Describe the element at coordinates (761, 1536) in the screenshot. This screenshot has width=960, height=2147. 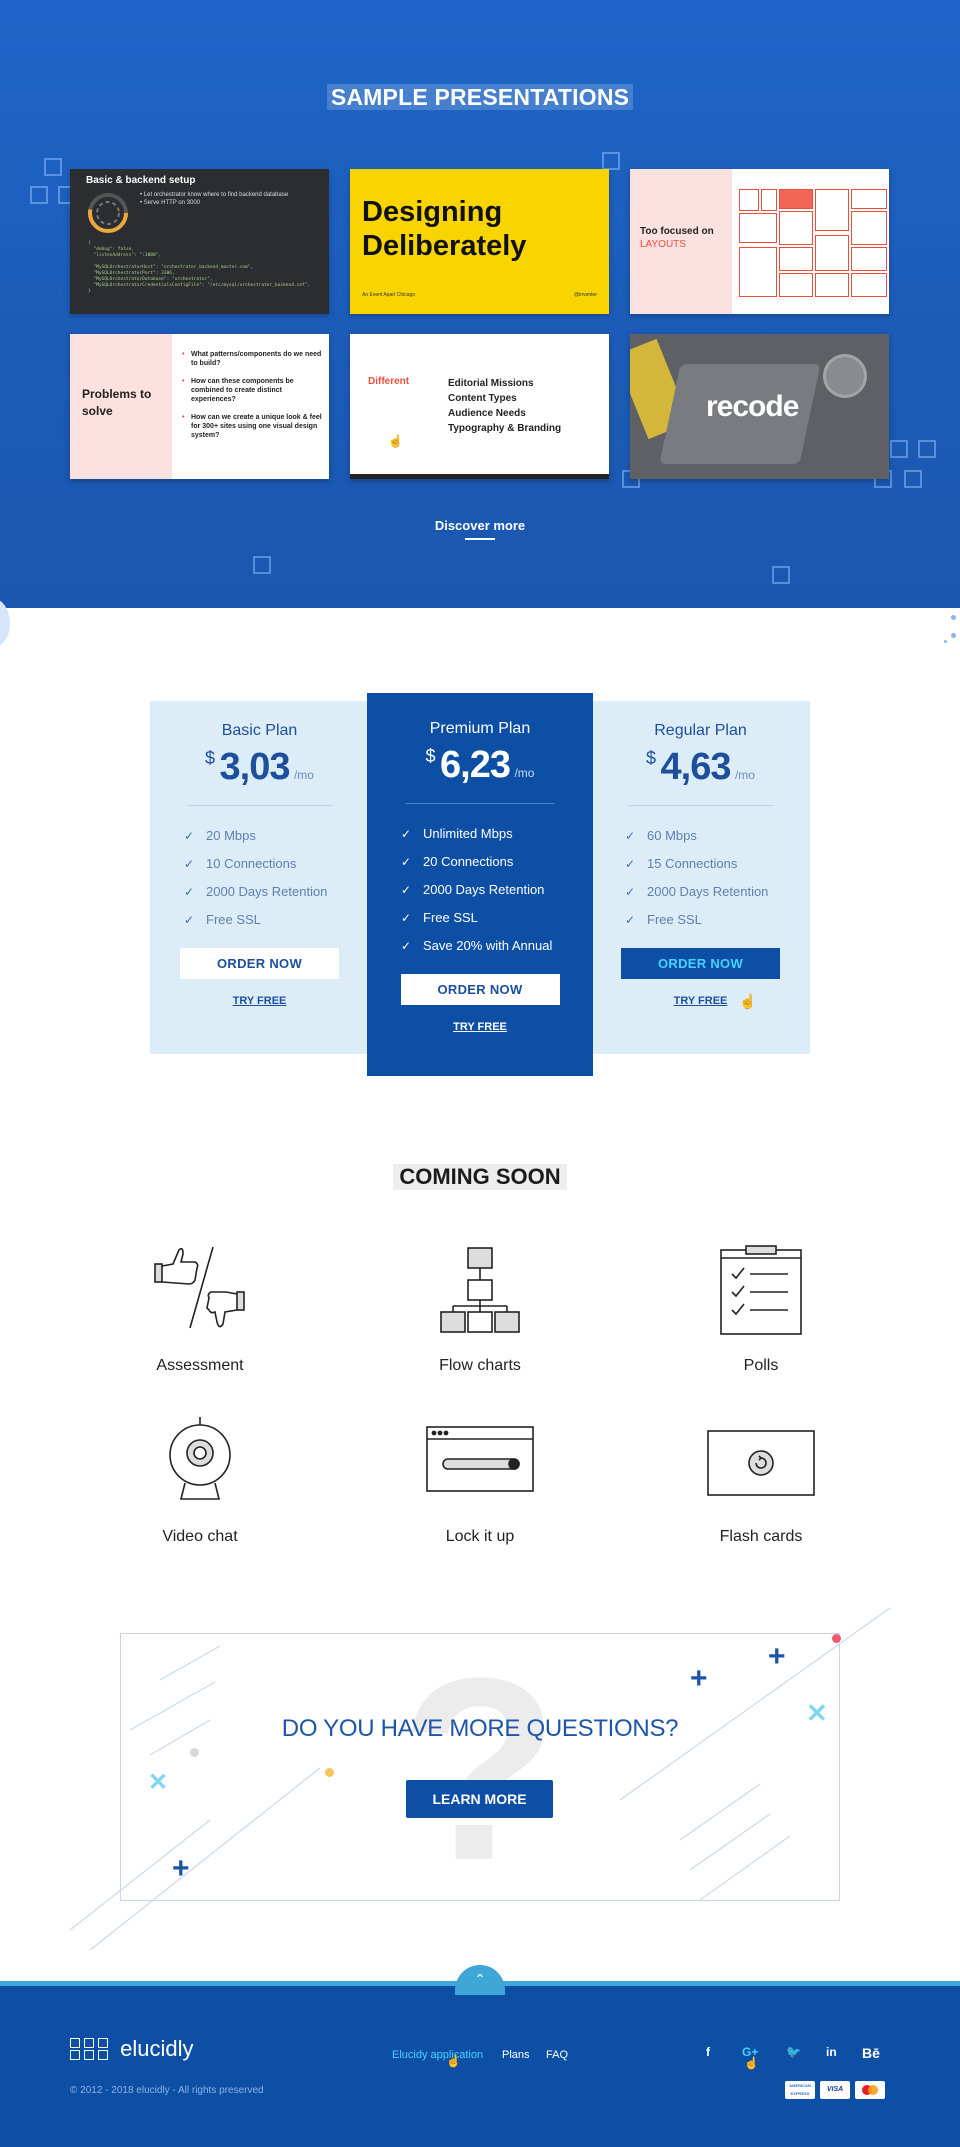
I see `feature-label: Flash cards` at that location.